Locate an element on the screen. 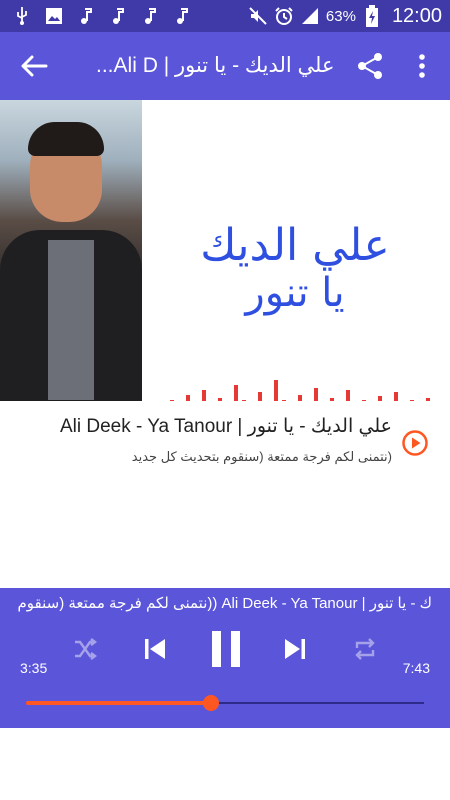 This screenshot has width=450, height=800. total-time: 7:43 is located at coordinates (416, 668).